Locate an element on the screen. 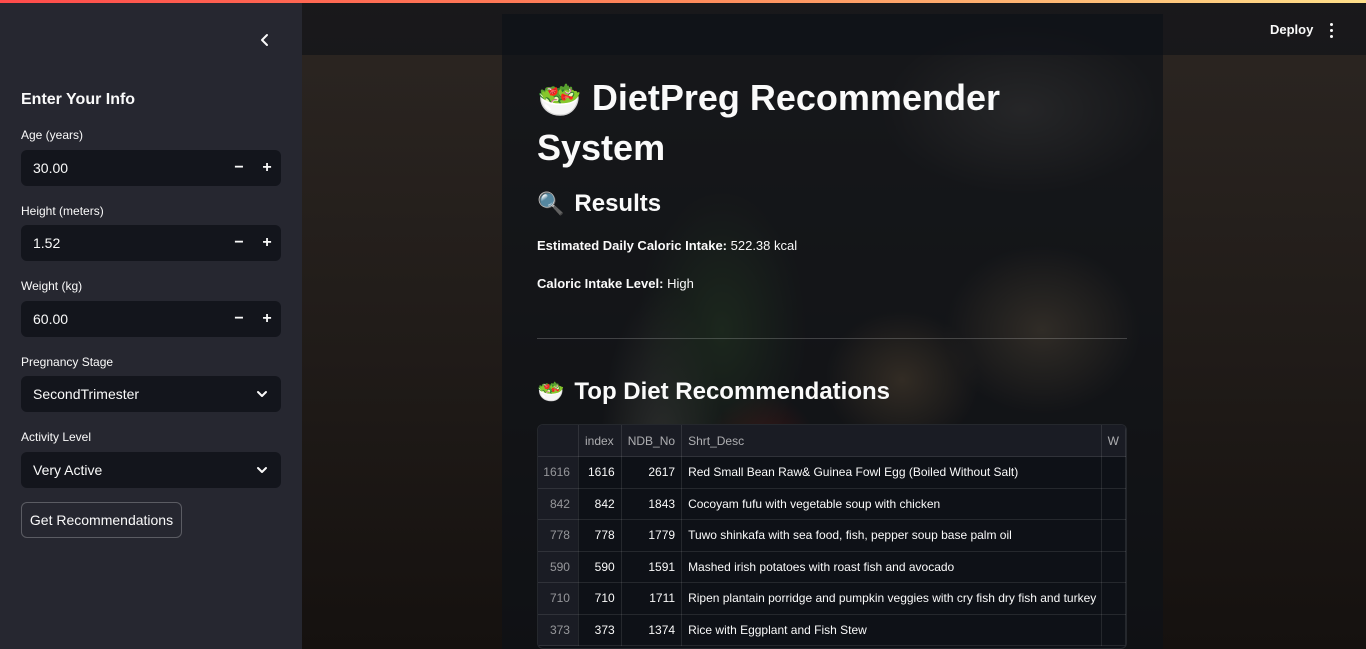 The image size is (1366, 649). row-index: 710 is located at coordinates (558, 598).